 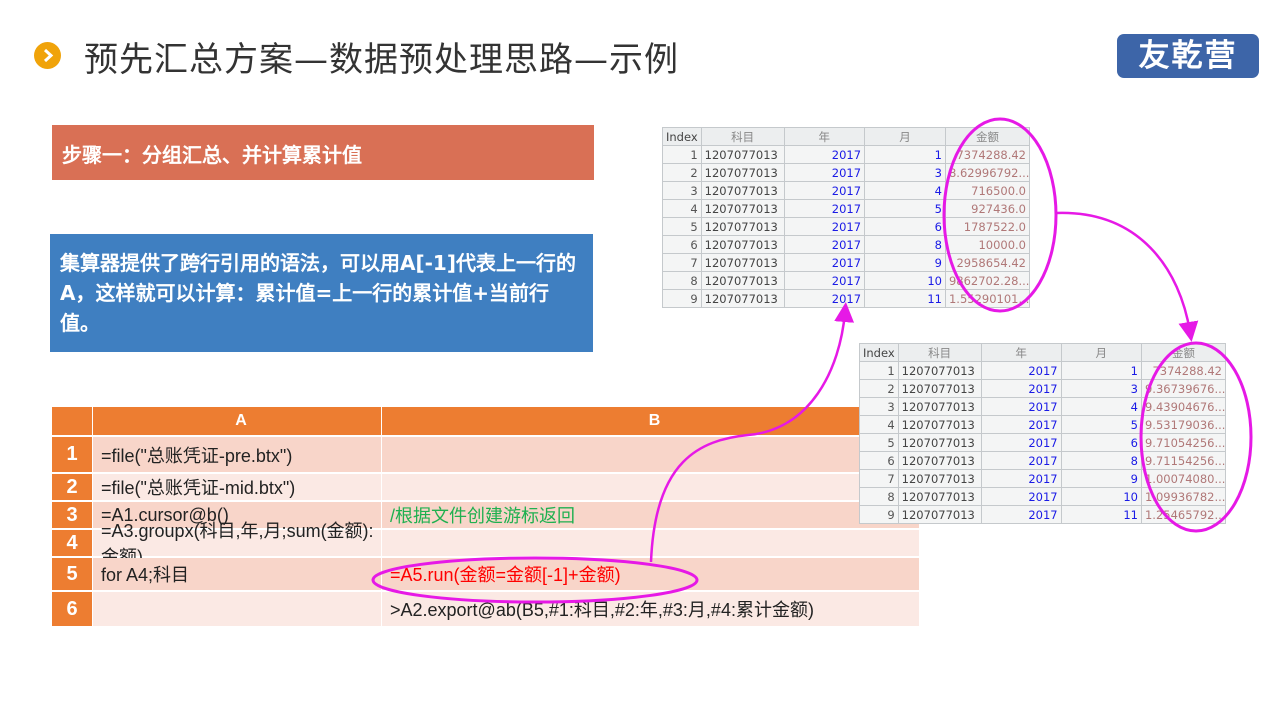 I want to click on cell-b4, so click(x=651, y=543).